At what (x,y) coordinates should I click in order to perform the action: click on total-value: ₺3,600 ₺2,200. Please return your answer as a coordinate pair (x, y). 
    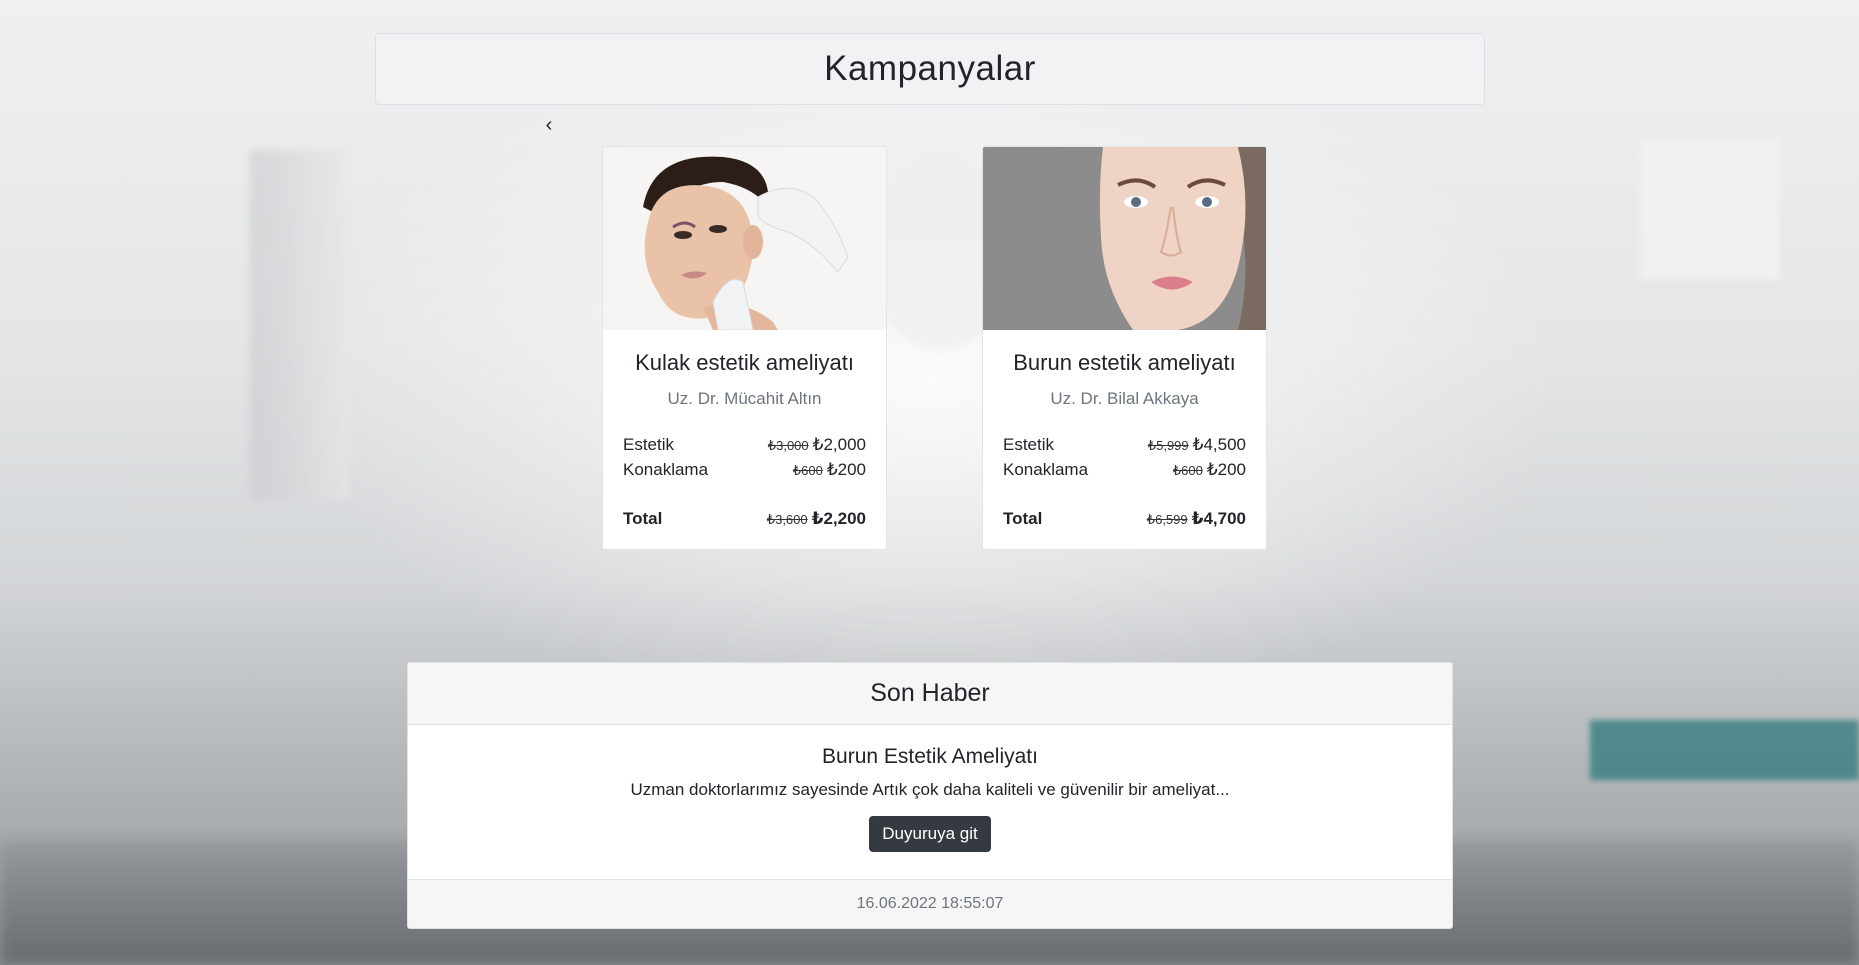
    Looking at the image, I should click on (816, 519).